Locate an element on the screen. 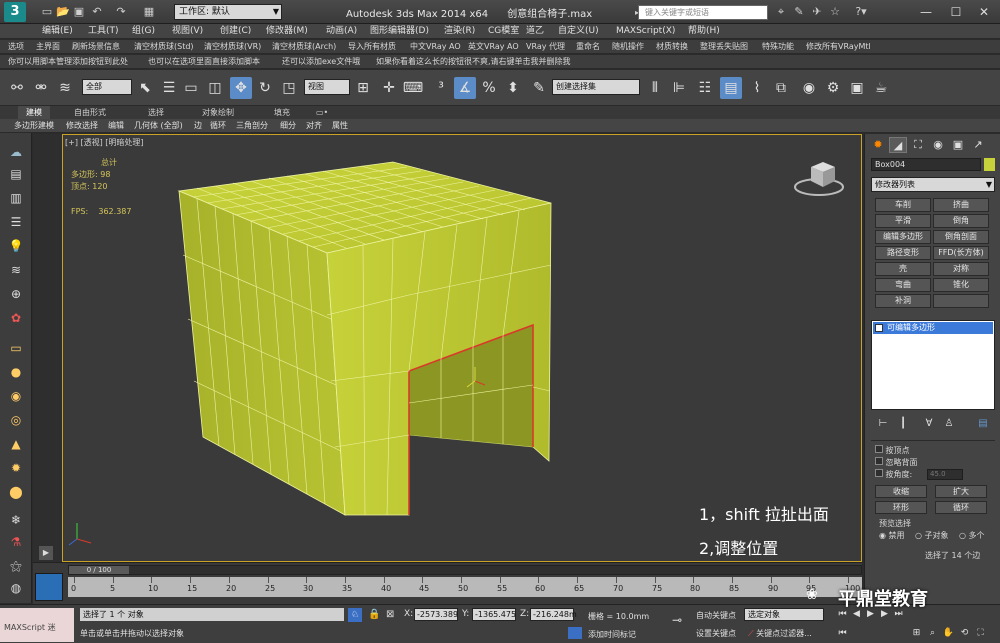 This screenshot has height=643, width=1000. menu-daoyi: 道乙 is located at coordinates (535, 31).